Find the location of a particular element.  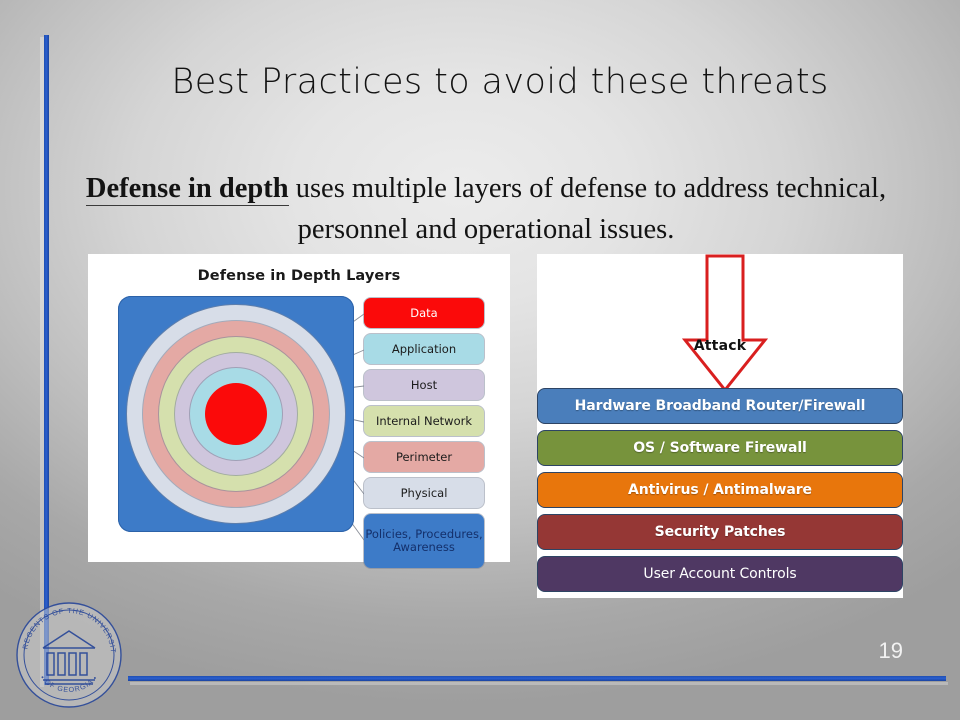

defense-bar-user-account-controls: User Account Controls is located at coordinates (720, 574).